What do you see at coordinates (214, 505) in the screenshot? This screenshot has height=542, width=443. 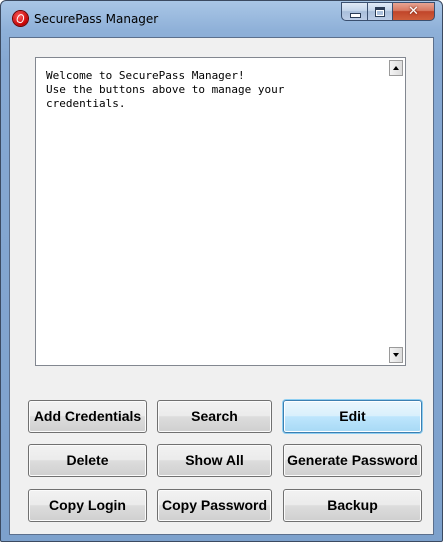 I see `copy-password-button: Copy Password` at bounding box center [214, 505].